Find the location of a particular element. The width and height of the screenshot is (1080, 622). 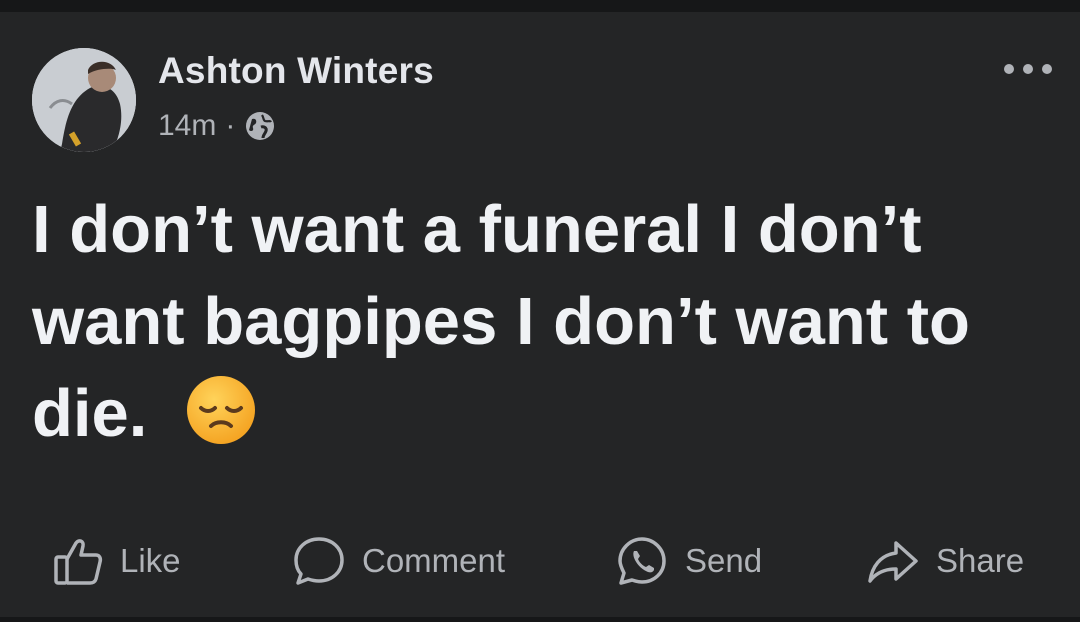

comment-bubble-icon is located at coordinates (319, 561).